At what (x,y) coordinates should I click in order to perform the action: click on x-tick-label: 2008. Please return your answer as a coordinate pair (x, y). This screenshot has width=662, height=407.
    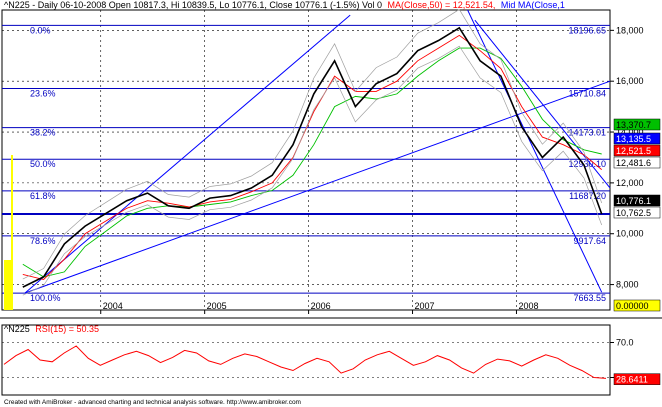
    Looking at the image, I should click on (528, 306).